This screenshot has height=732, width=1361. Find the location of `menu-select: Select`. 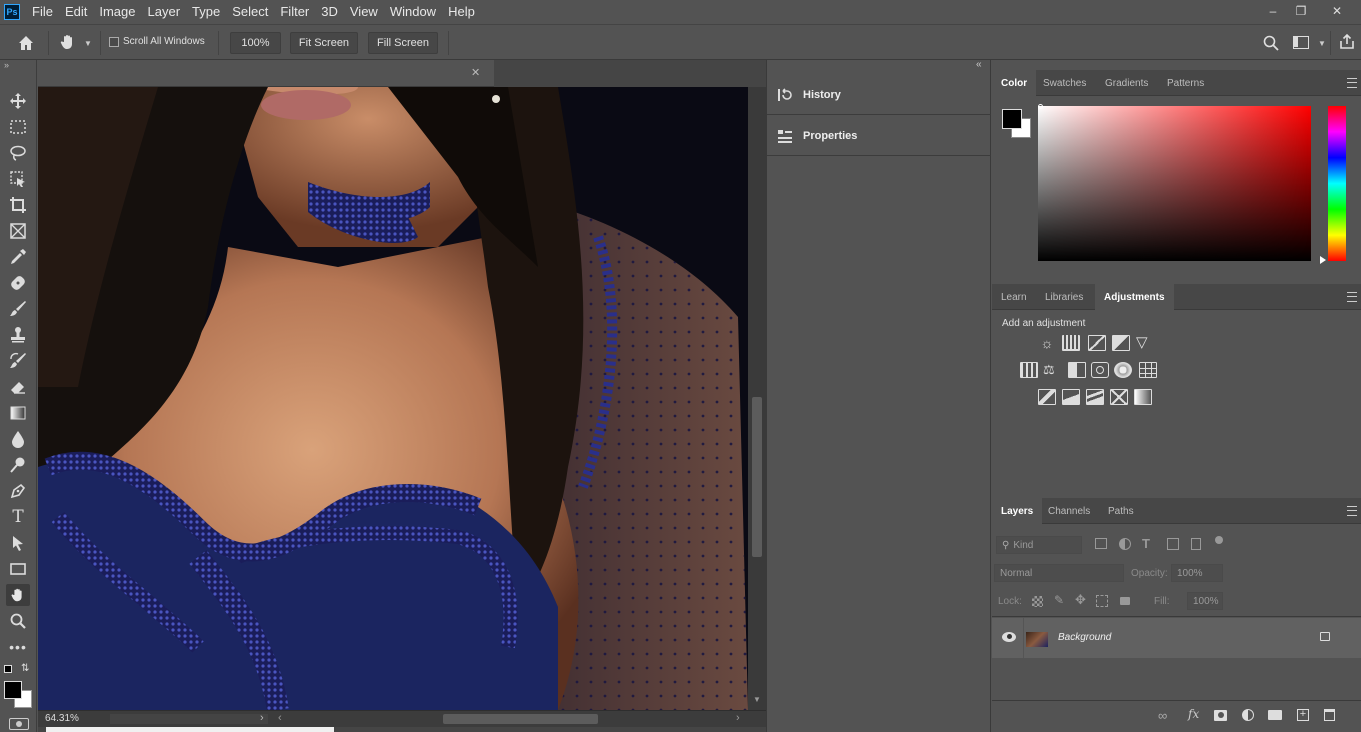

menu-select: Select is located at coordinates (250, 12).